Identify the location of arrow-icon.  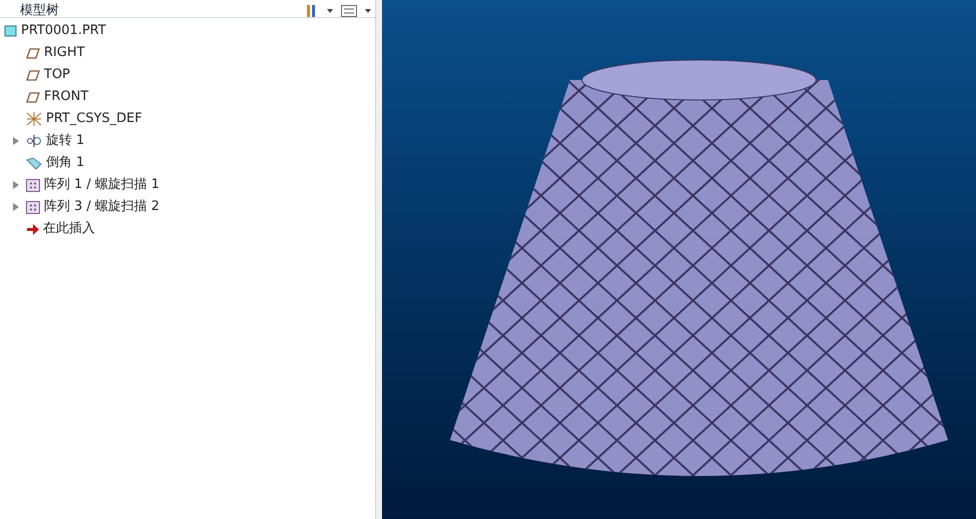
(32, 229).